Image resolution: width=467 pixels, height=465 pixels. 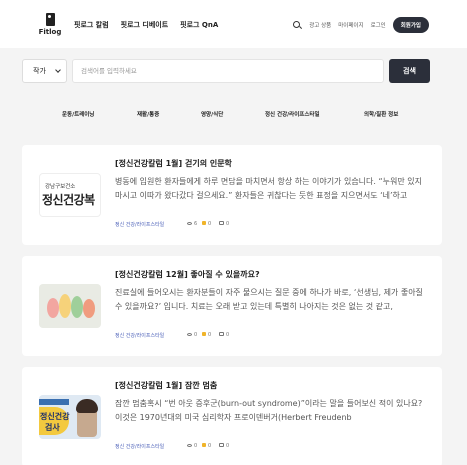 I want to click on view-count: 6, so click(x=192, y=224).